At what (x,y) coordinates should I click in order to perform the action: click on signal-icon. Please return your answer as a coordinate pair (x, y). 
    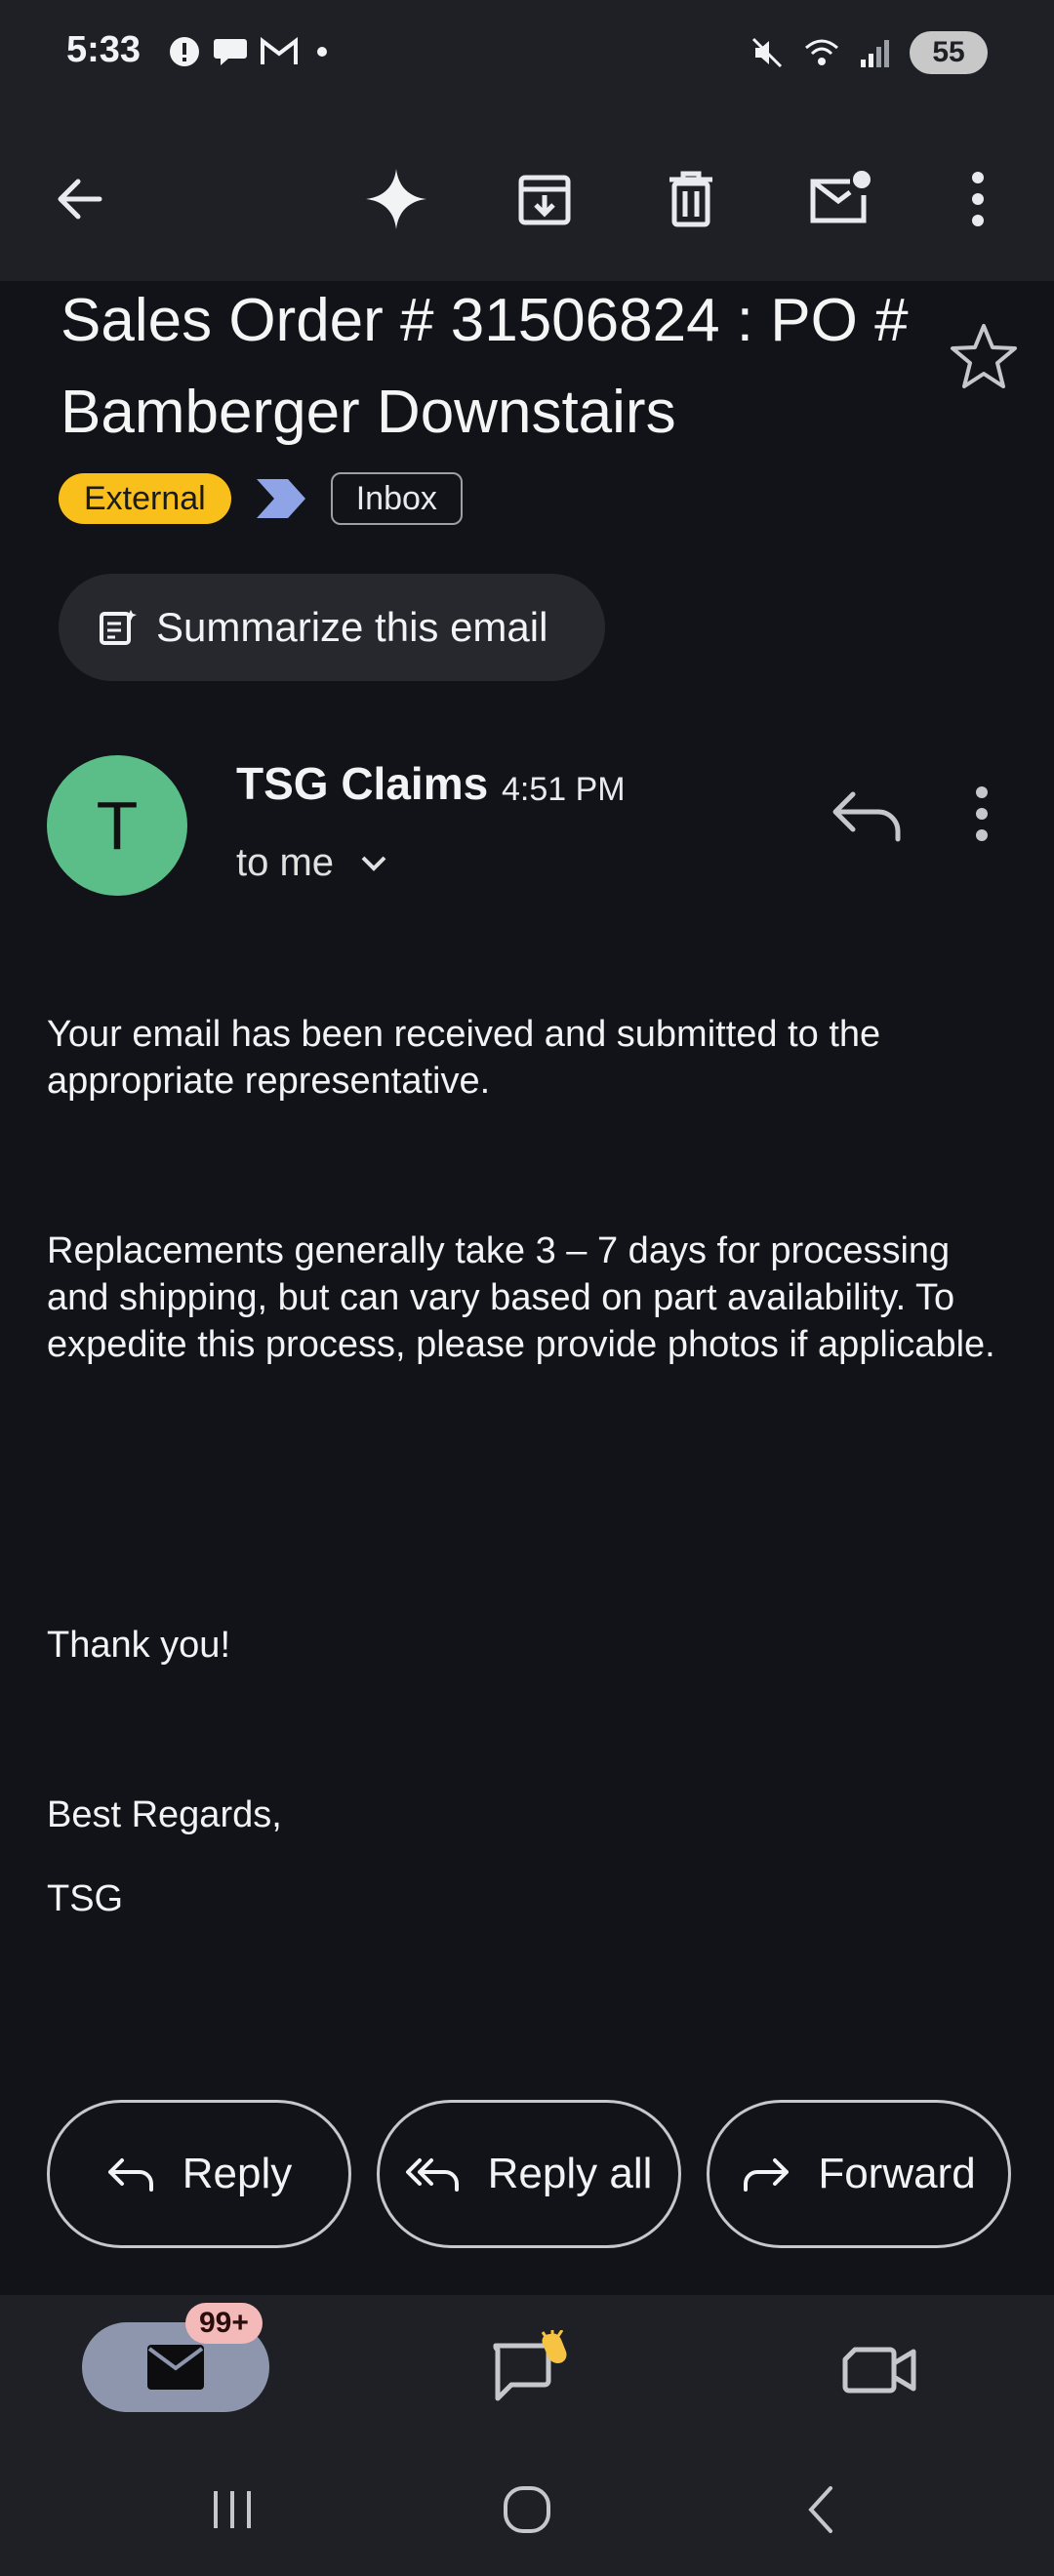
    Looking at the image, I should click on (875, 53).